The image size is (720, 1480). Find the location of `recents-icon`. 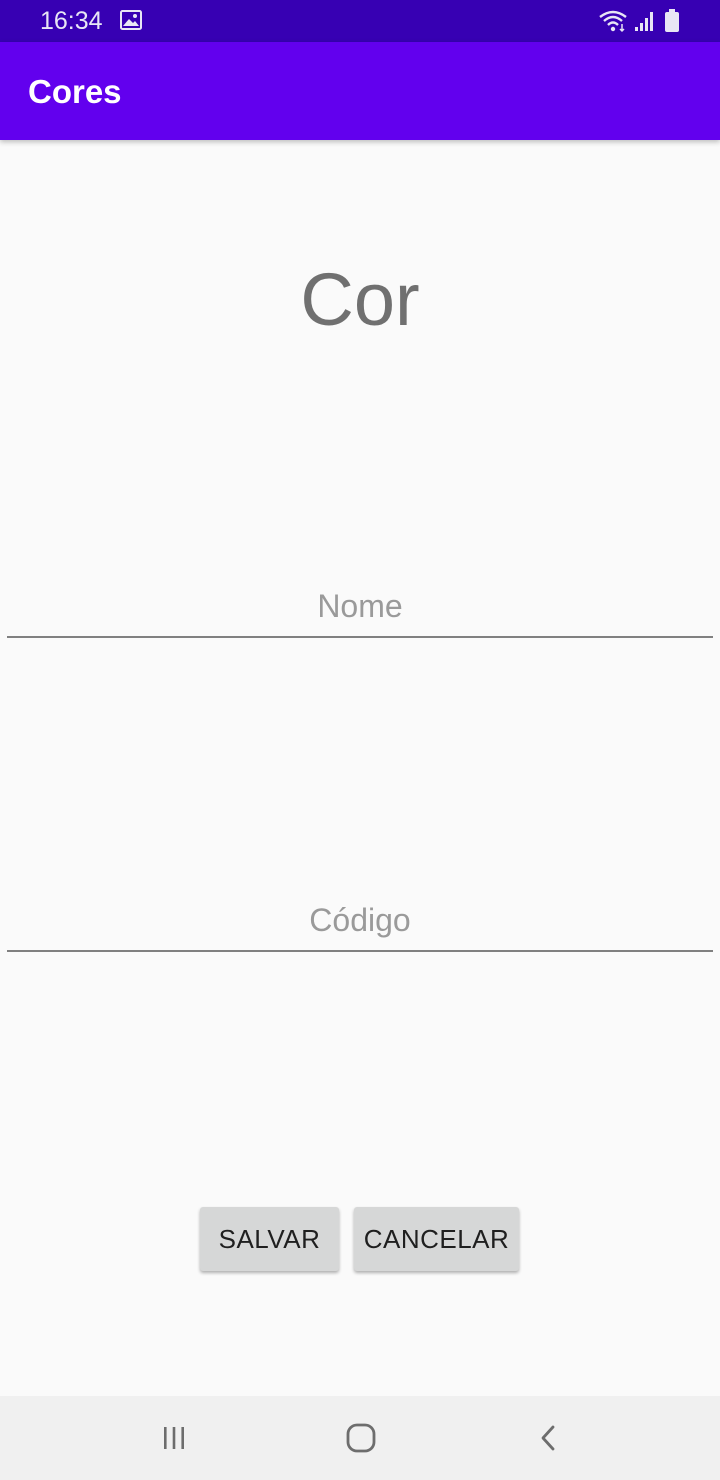

recents-icon is located at coordinates (174, 1438).